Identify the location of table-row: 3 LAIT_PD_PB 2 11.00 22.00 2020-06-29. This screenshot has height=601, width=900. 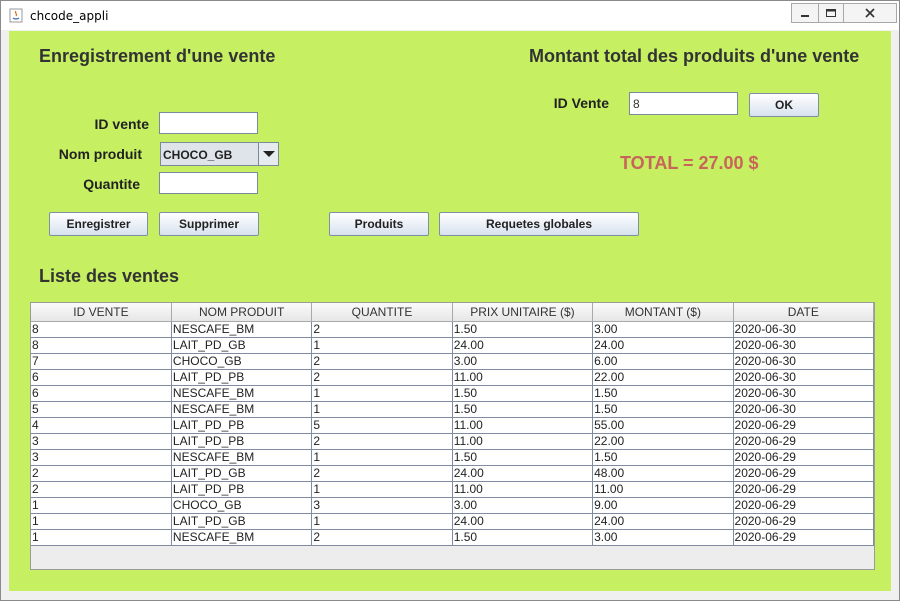
(452, 441).